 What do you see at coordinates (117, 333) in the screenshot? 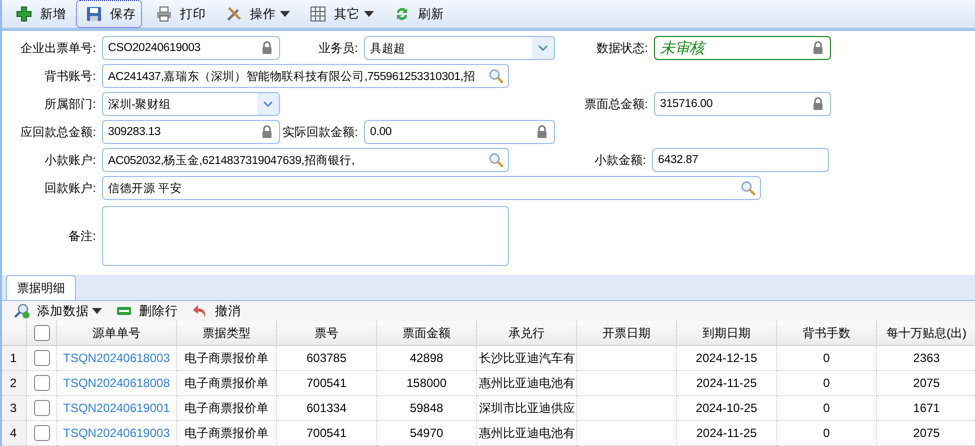
I see `column-header: 源单单号` at bounding box center [117, 333].